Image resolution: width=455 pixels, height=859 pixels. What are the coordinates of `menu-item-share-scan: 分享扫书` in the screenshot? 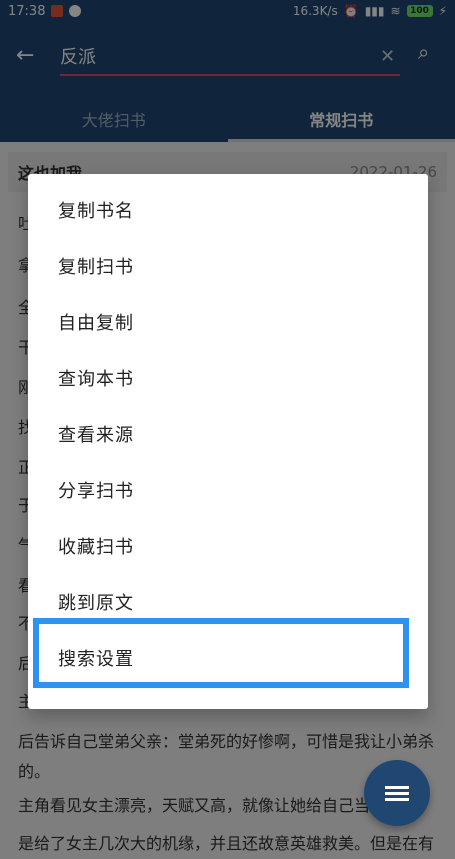 It's located at (96, 492).